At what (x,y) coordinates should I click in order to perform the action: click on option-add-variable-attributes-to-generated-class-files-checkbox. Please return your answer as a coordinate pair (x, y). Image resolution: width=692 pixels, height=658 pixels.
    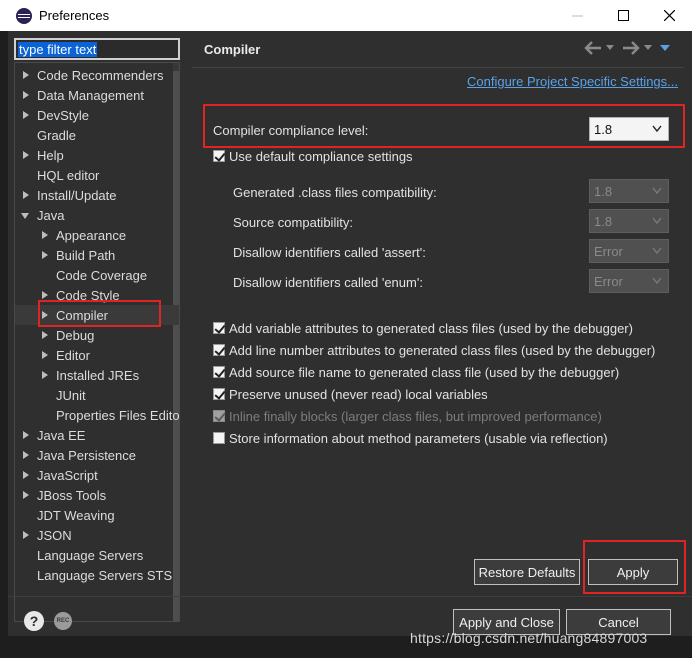
    Looking at the image, I should click on (219, 328).